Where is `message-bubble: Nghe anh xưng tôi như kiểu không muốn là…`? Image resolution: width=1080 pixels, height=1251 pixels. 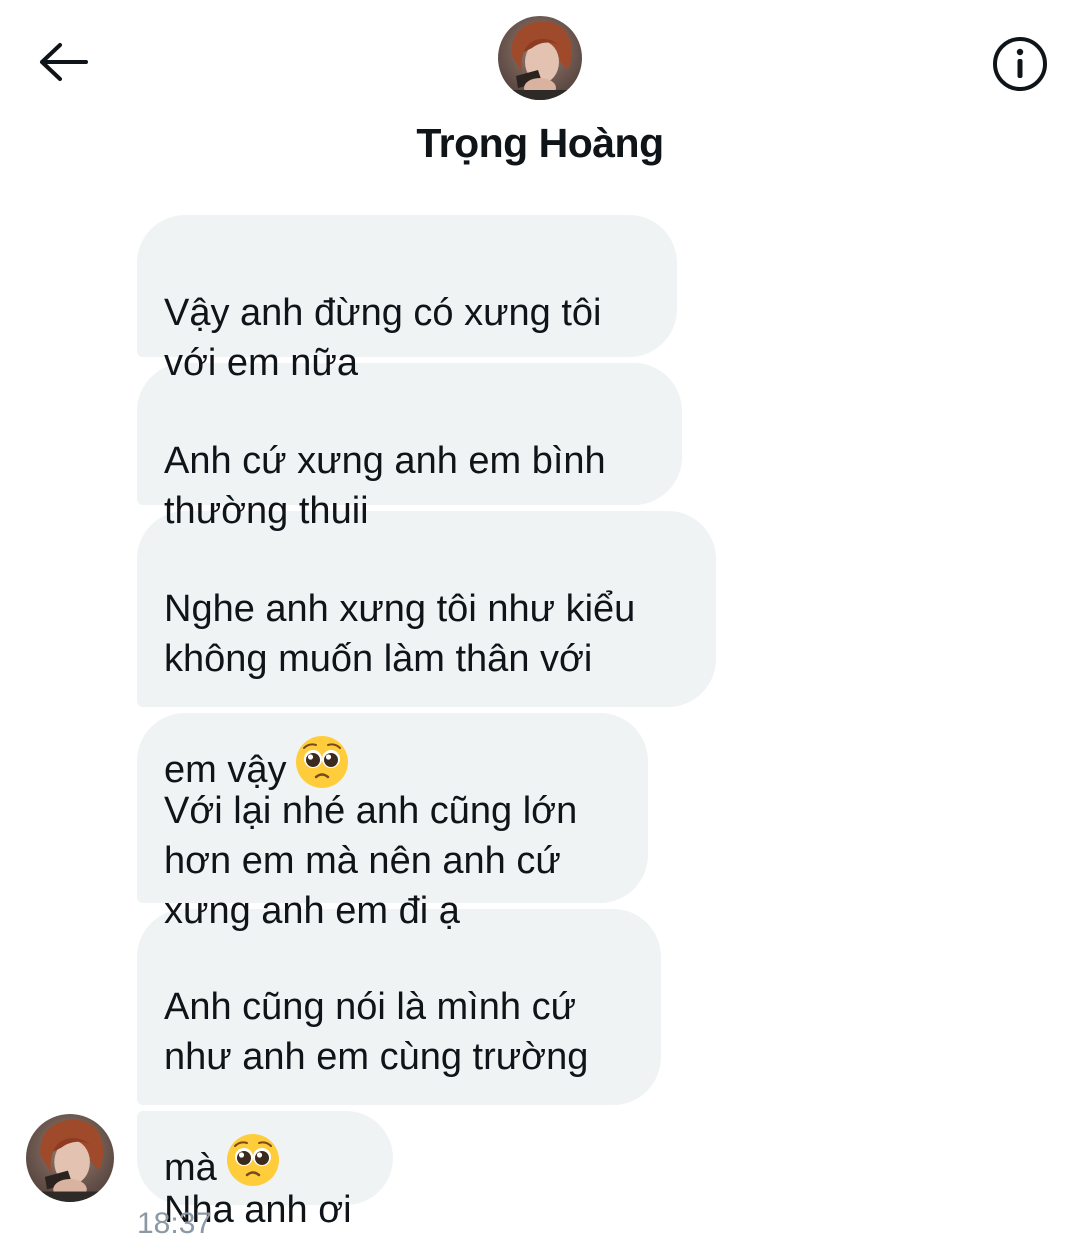
message-bubble: Nghe anh xưng tôi như kiểu không muốn là… is located at coordinates (426, 651).